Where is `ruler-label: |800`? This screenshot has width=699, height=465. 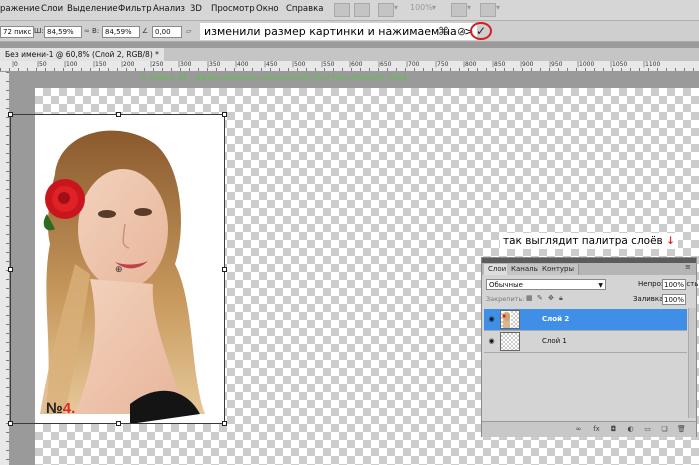 ruler-label: |800 is located at coordinates (470, 64).